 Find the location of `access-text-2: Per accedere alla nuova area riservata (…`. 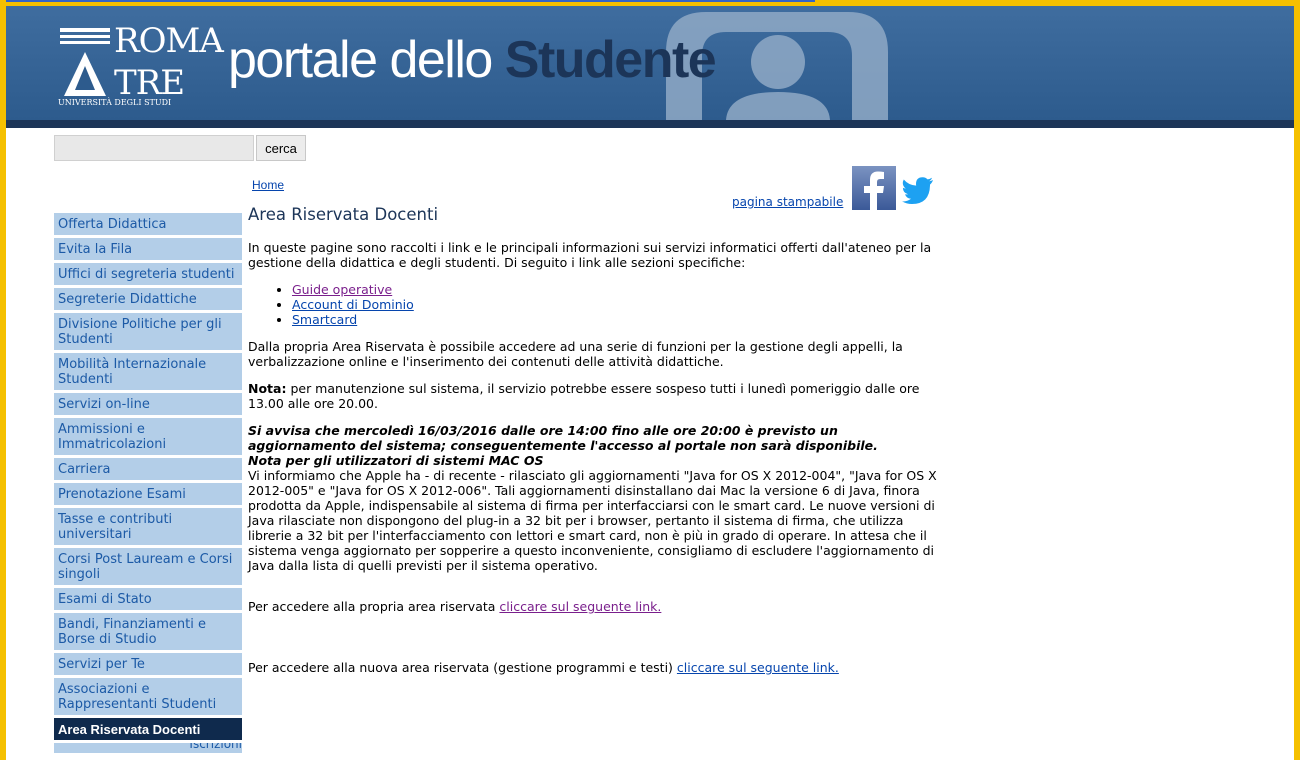

access-text-2: Per accedere alla nuova area riservata (… is located at coordinates (462, 667).